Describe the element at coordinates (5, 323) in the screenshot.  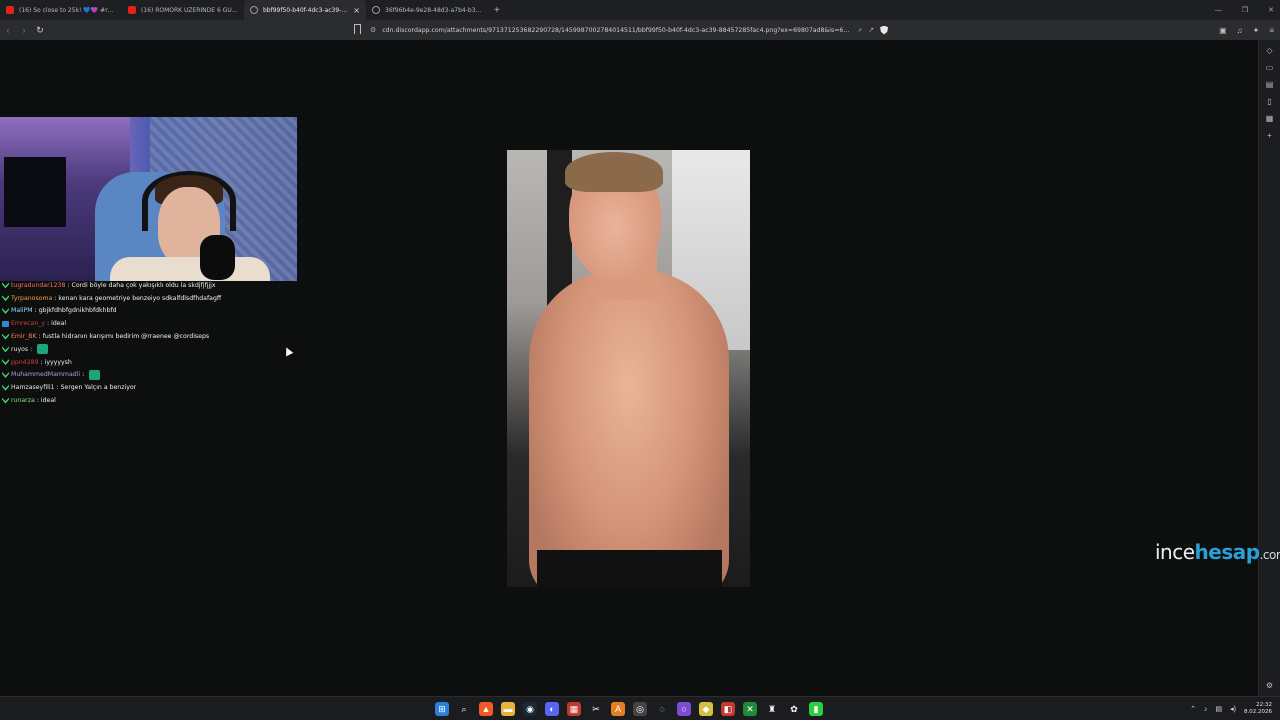
I see `subscriber-badge-icon` at that location.